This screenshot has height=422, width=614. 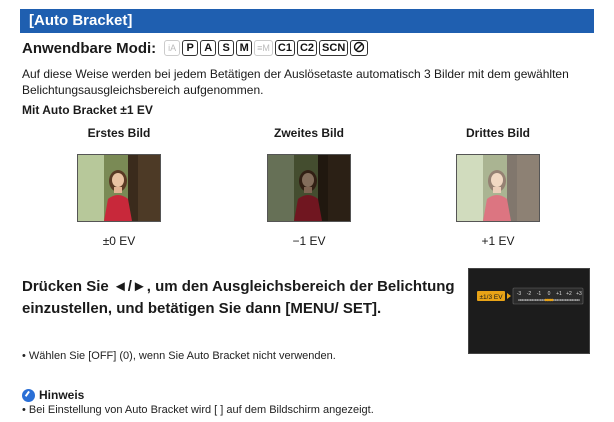 I want to click on column-title: Zweites Bild, so click(x=308, y=133).